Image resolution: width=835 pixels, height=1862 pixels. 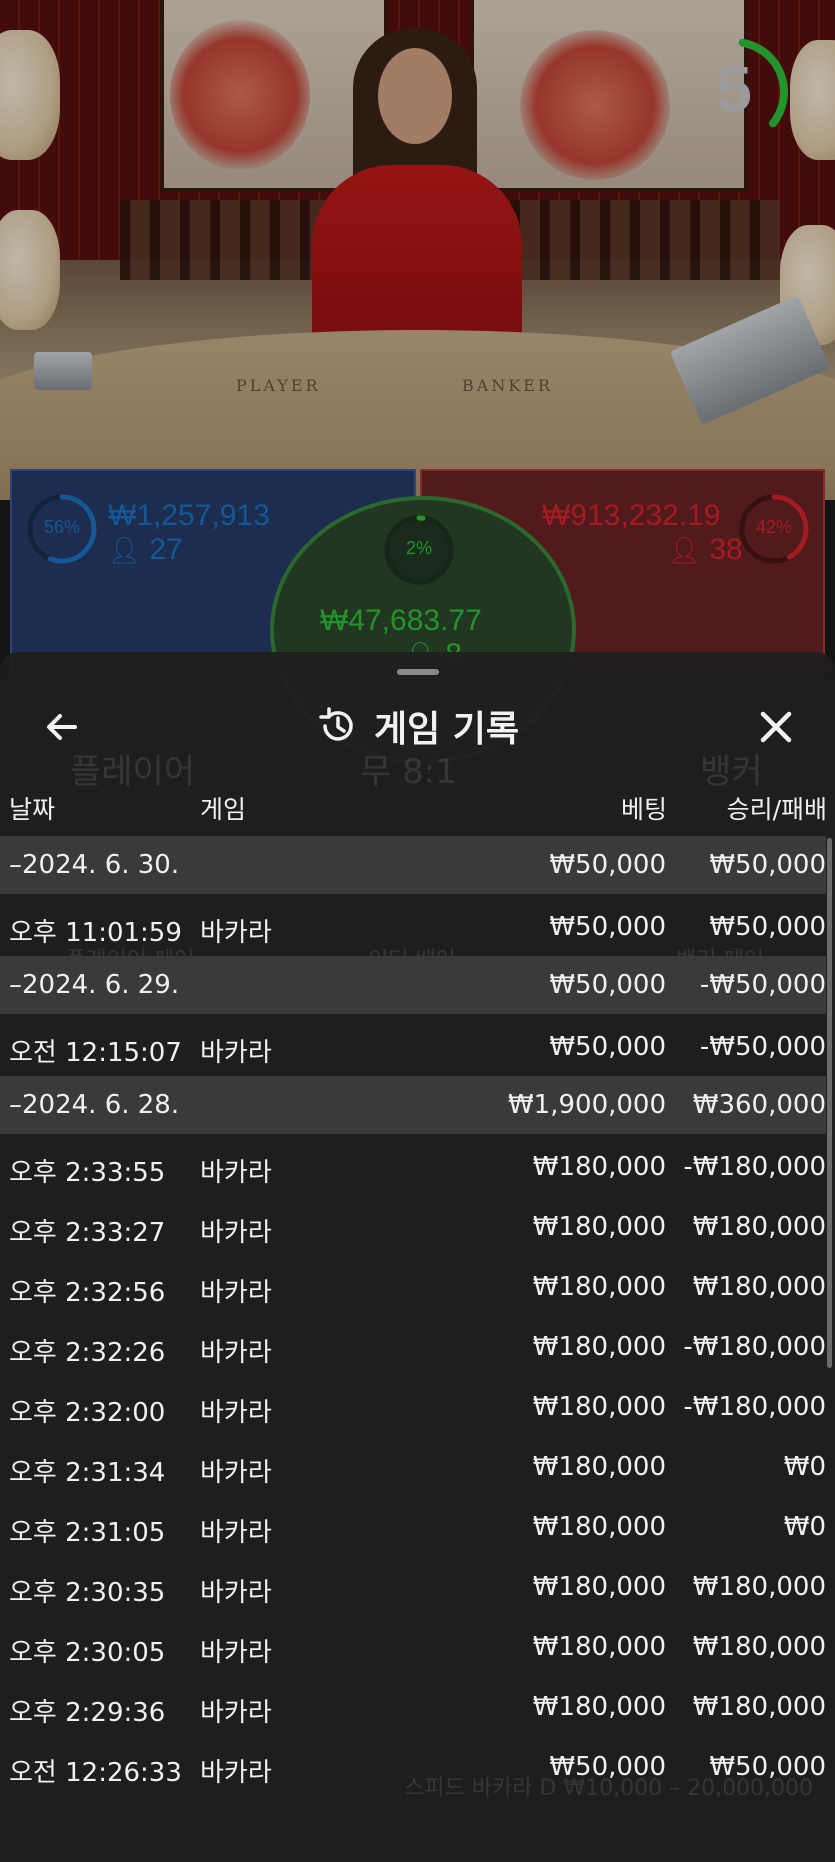 What do you see at coordinates (413, 985) in the screenshot?
I see `history-date-group-row: –2024. 6. 29. ₩50,000 -₩50,000` at bounding box center [413, 985].